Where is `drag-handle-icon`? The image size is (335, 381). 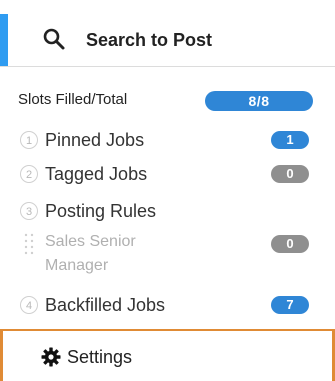
drag-handle-icon is located at coordinates (29, 244).